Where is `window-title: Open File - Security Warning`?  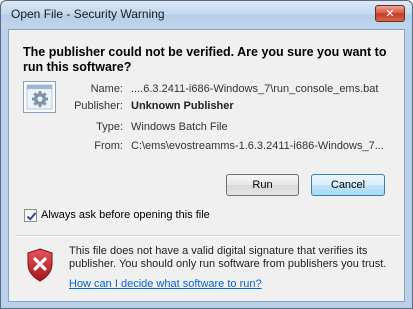 window-title: Open File - Security Warning is located at coordinates (88, 14).